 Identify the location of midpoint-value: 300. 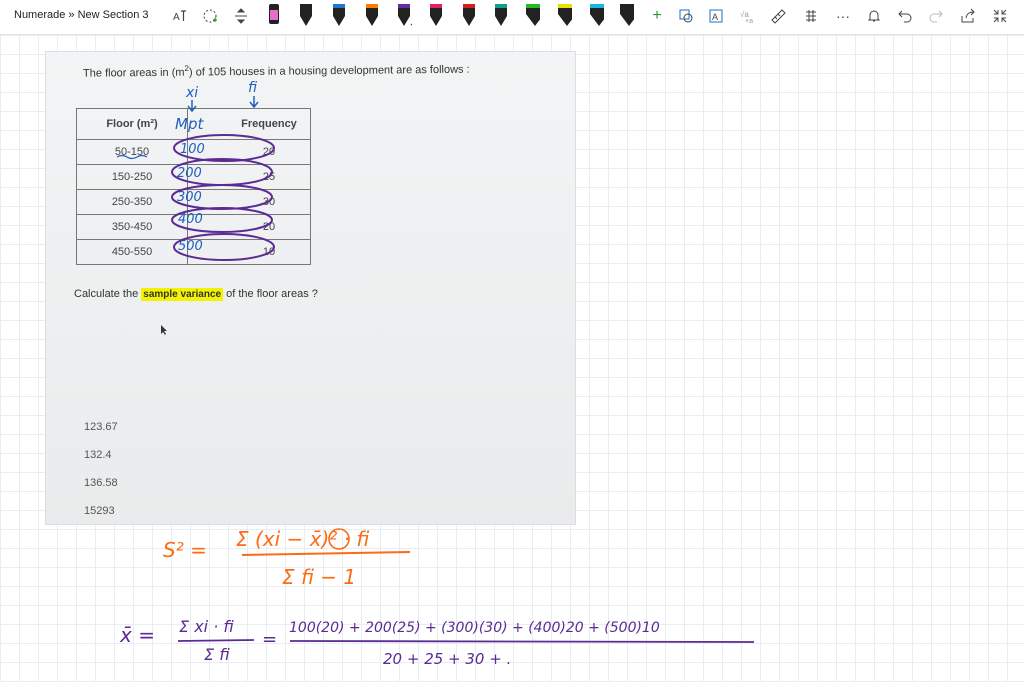
(189, 197).